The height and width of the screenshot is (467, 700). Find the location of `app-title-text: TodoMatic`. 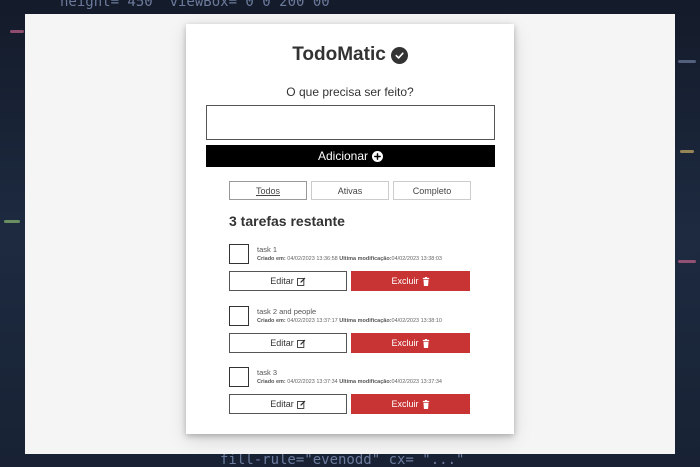

app-title-text: TodoMatic is located at coordinates (339, 54).